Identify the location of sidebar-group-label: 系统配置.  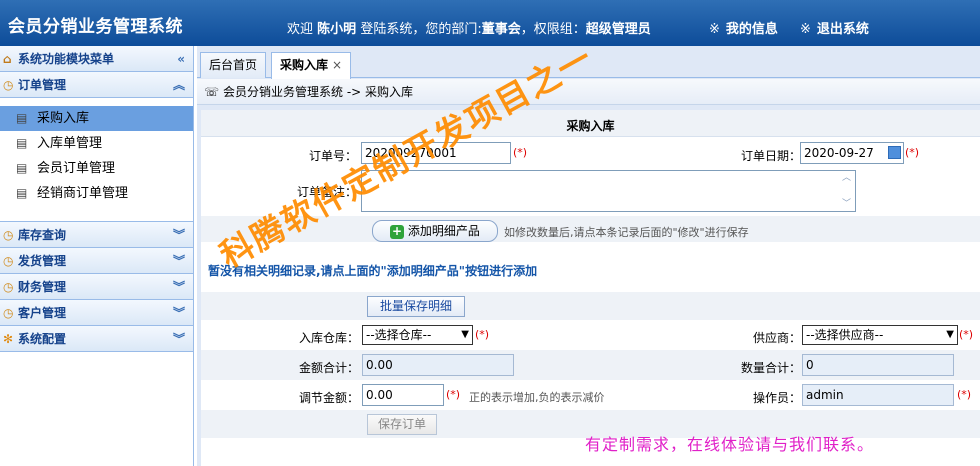
(42, 339).